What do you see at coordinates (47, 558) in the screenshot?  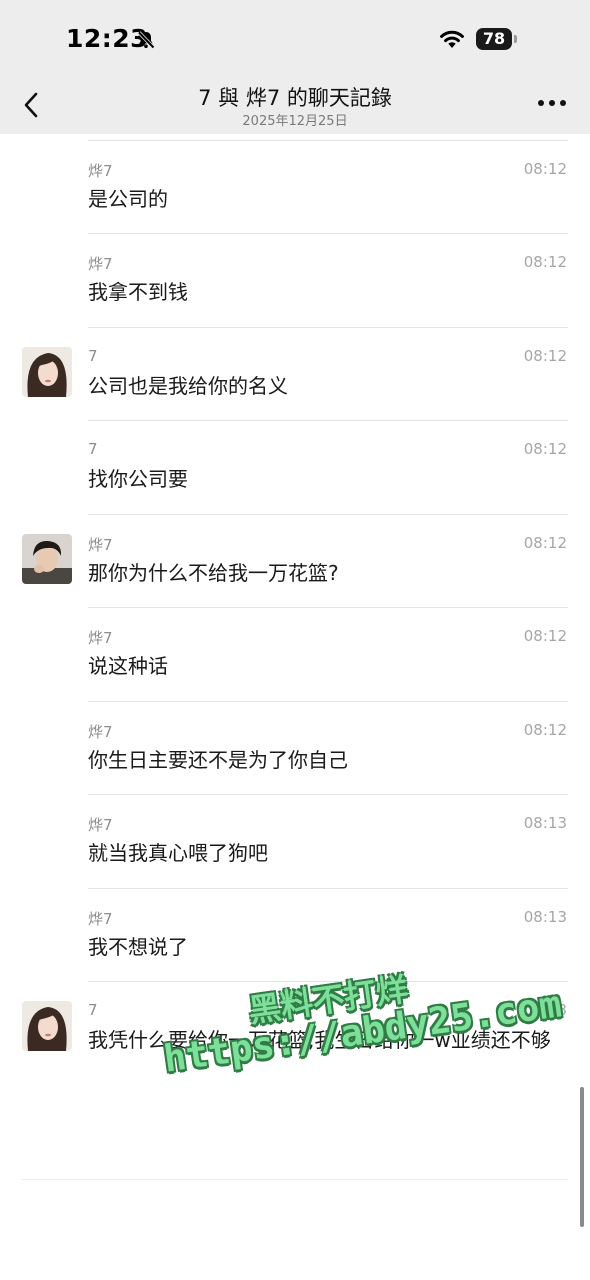 I see `avatar-male` at bounding box center [47, 558].